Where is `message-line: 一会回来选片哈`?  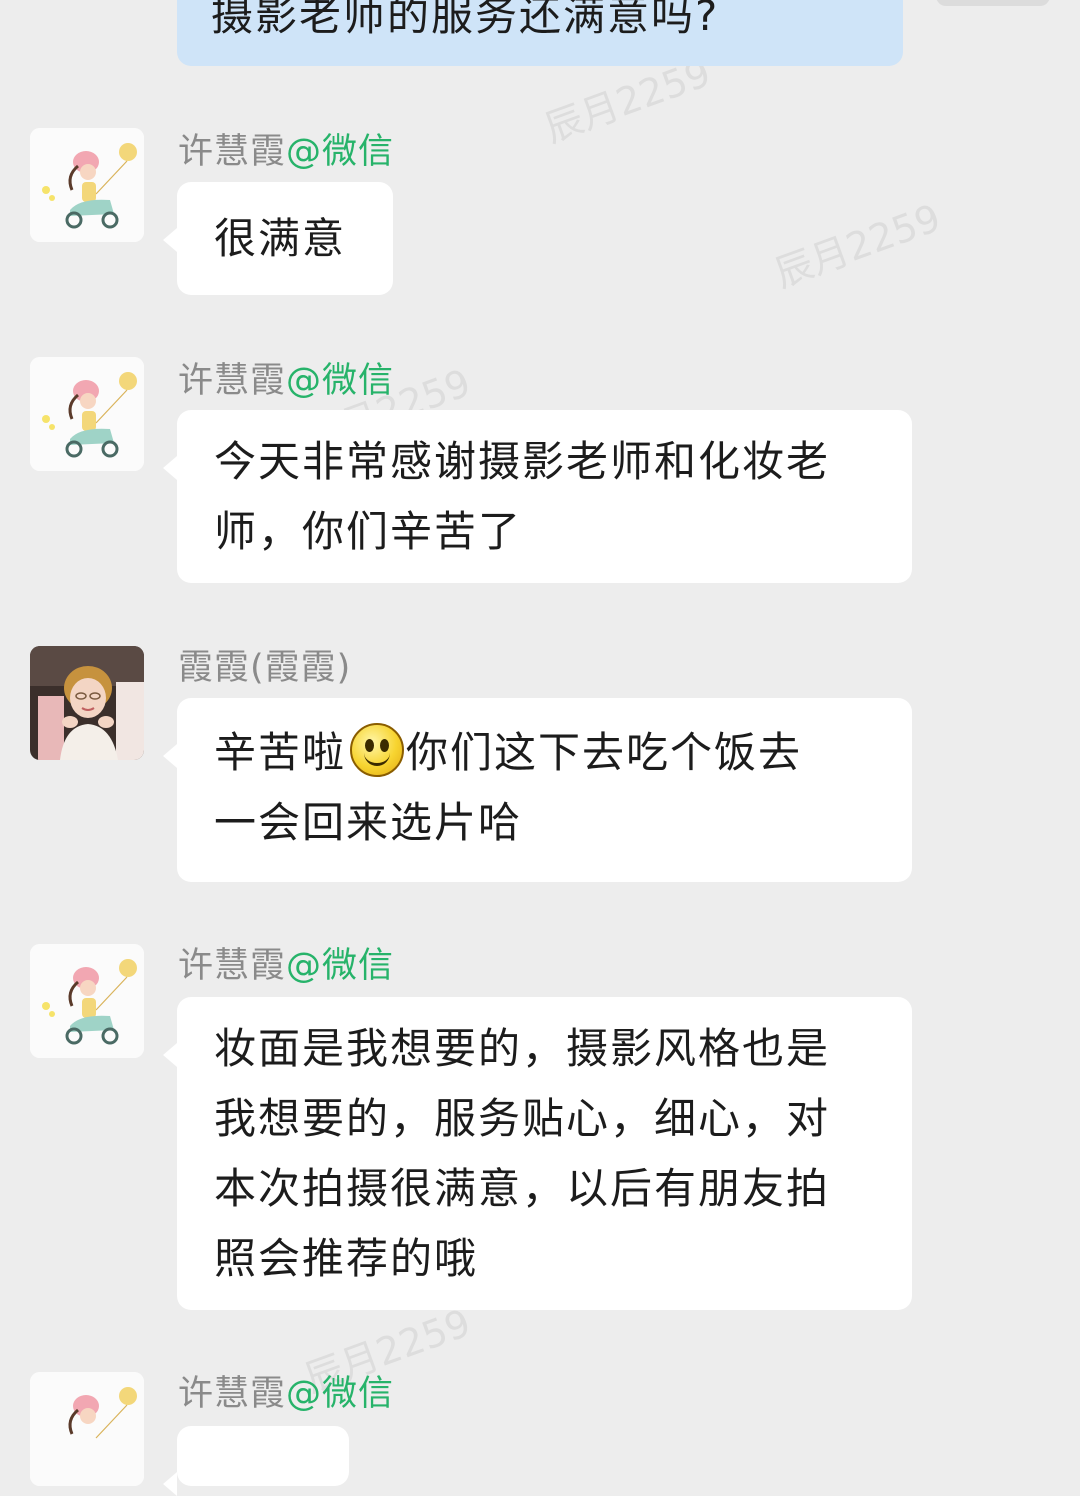 message-line: 一会回来选片哈 is located at coordinates (368, 822).